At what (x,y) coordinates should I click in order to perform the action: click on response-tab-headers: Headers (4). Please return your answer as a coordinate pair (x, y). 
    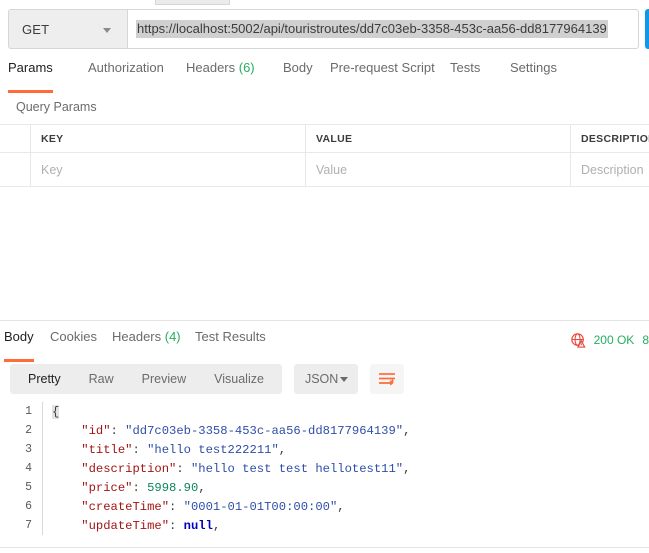
    Looking at the image, I should click on (146, 344).